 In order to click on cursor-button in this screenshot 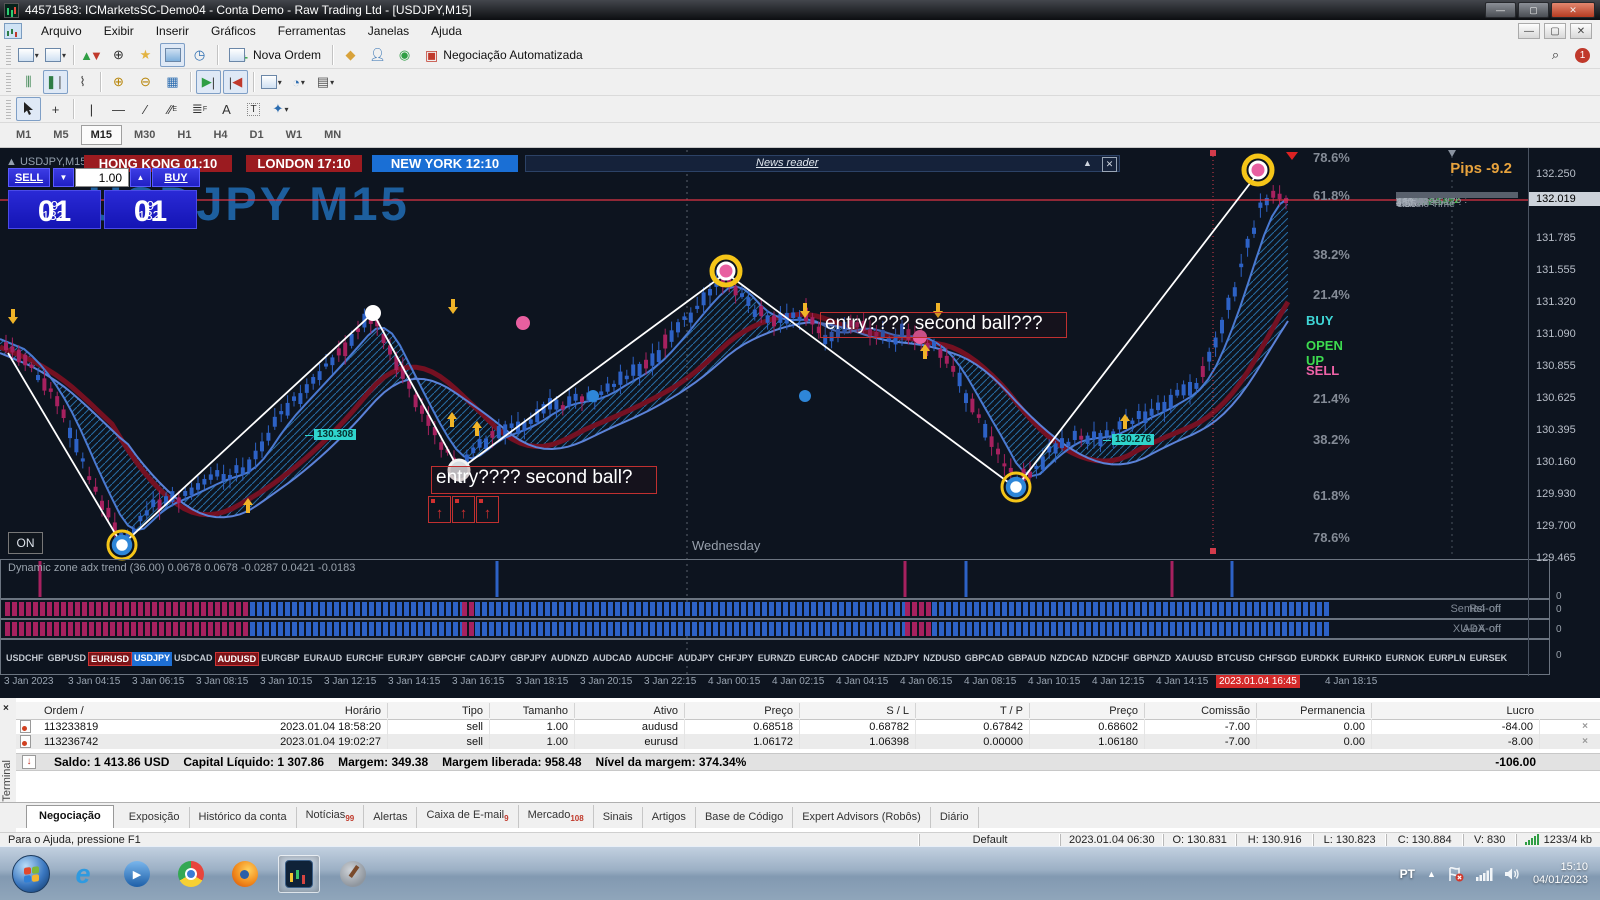, I will do `click(28, 109)`.